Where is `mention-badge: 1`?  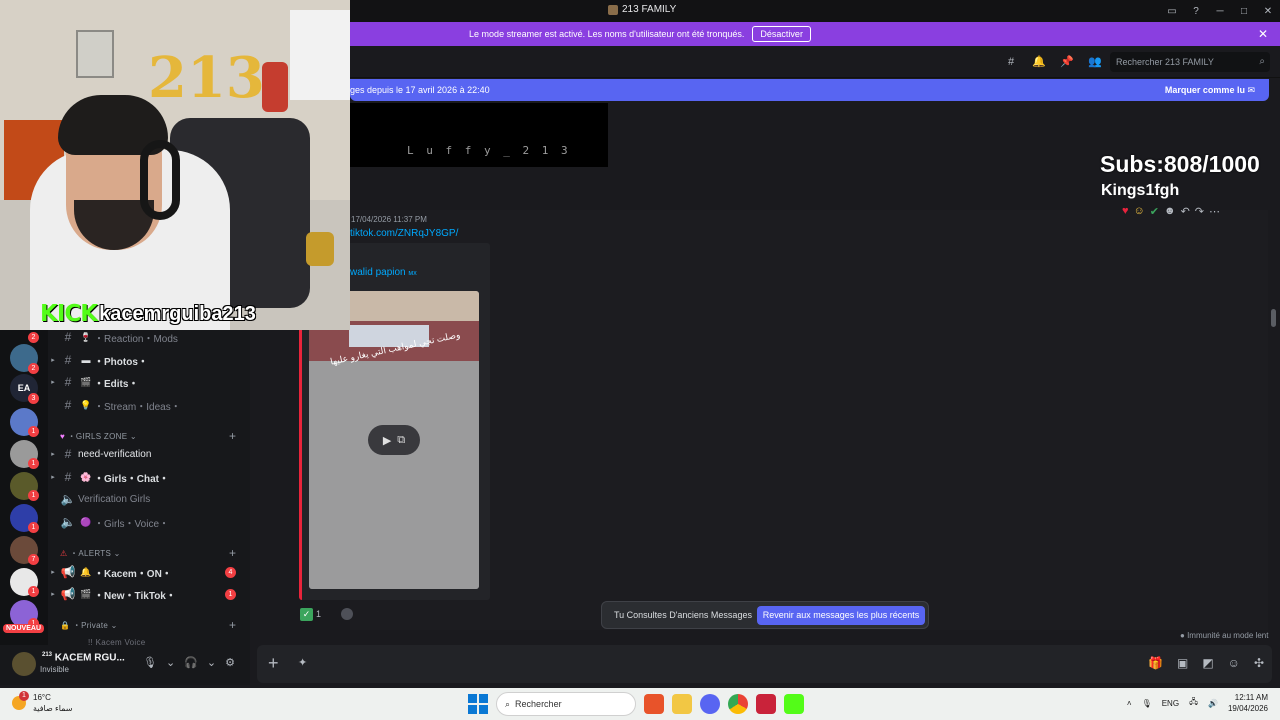 mention-badge: 1 is located at coordinates (230, 594).